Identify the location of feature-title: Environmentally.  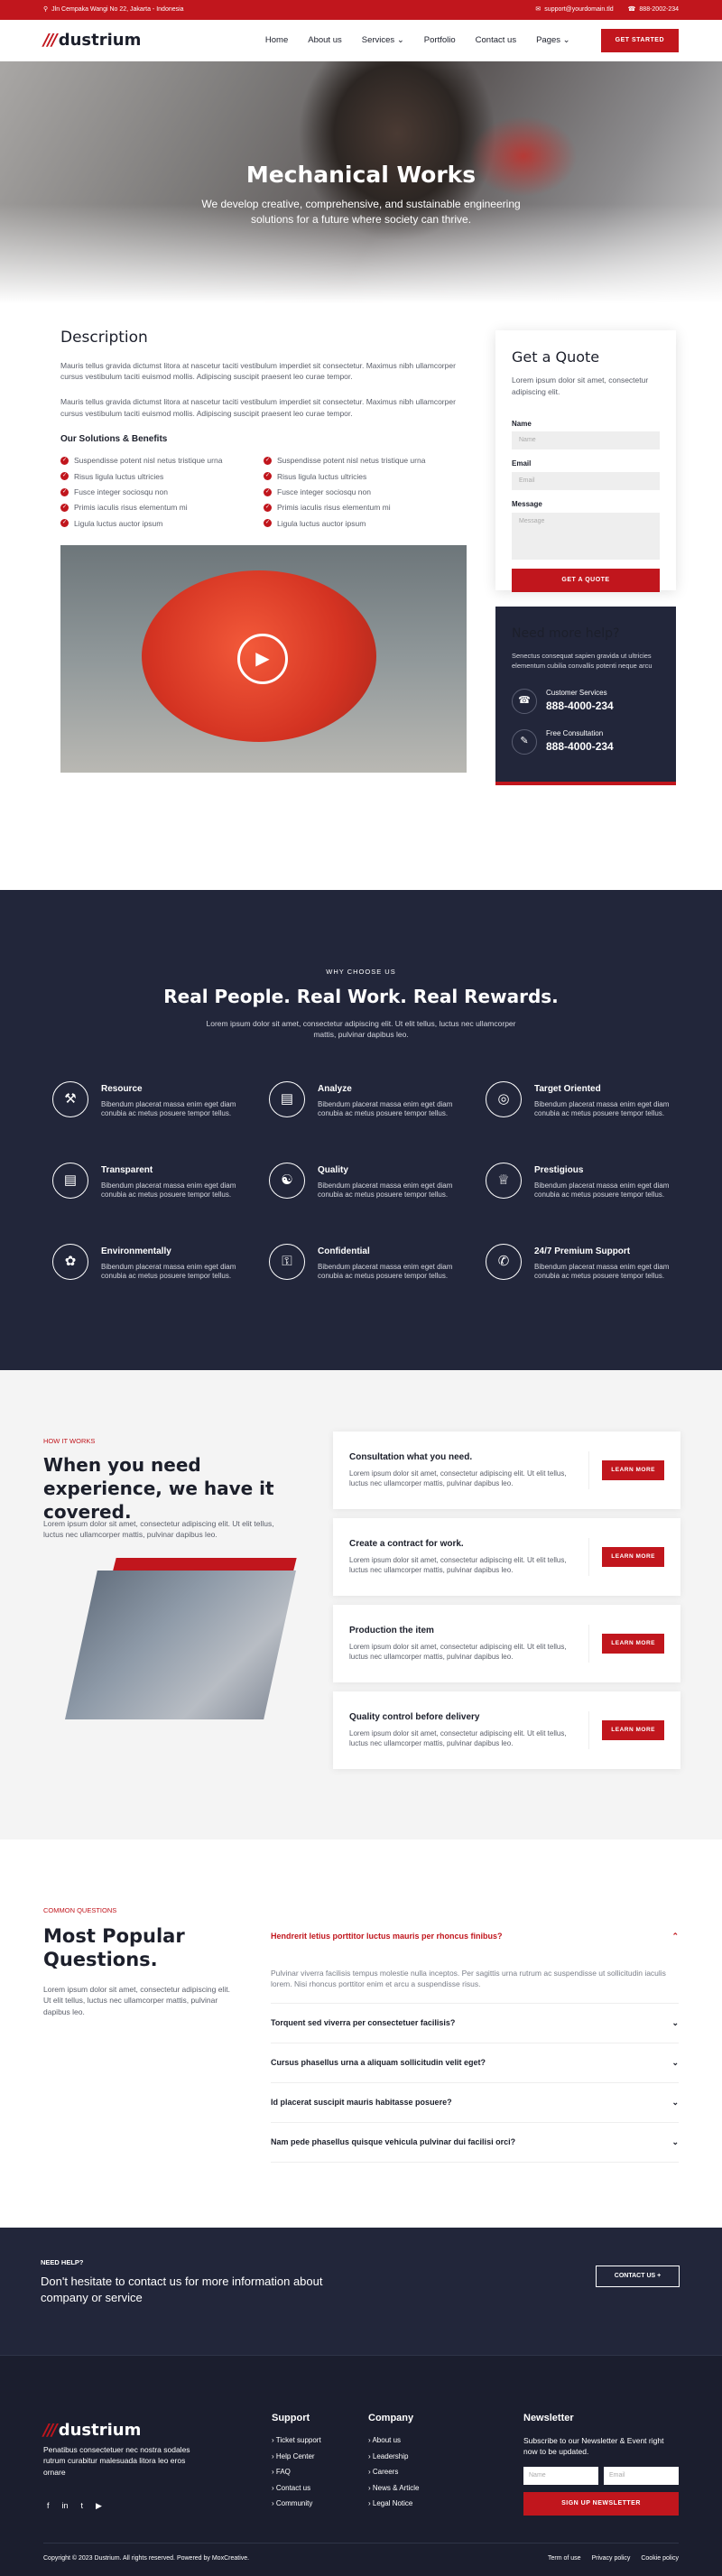
(136, 1251).